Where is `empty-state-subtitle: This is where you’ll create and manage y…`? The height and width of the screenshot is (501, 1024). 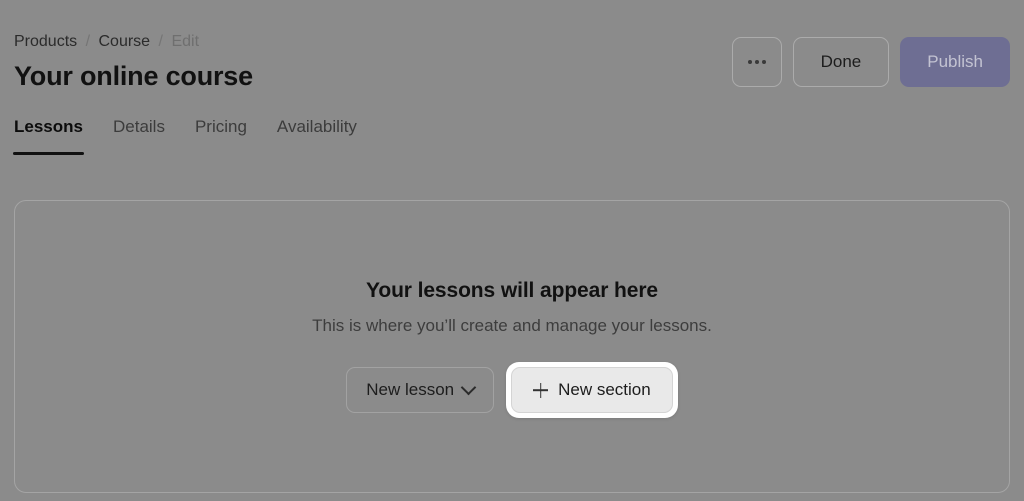 empty-state-subtitle: This is where you’ll create and manage y… is located at coordinates (512, 325).